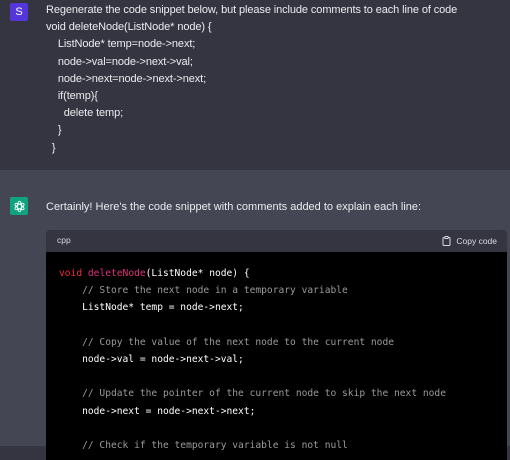 The image size is (510, 460). Describe the element at coordinates (64, 240) in the screenshot. I see `code-language-label: cpp` at that location.